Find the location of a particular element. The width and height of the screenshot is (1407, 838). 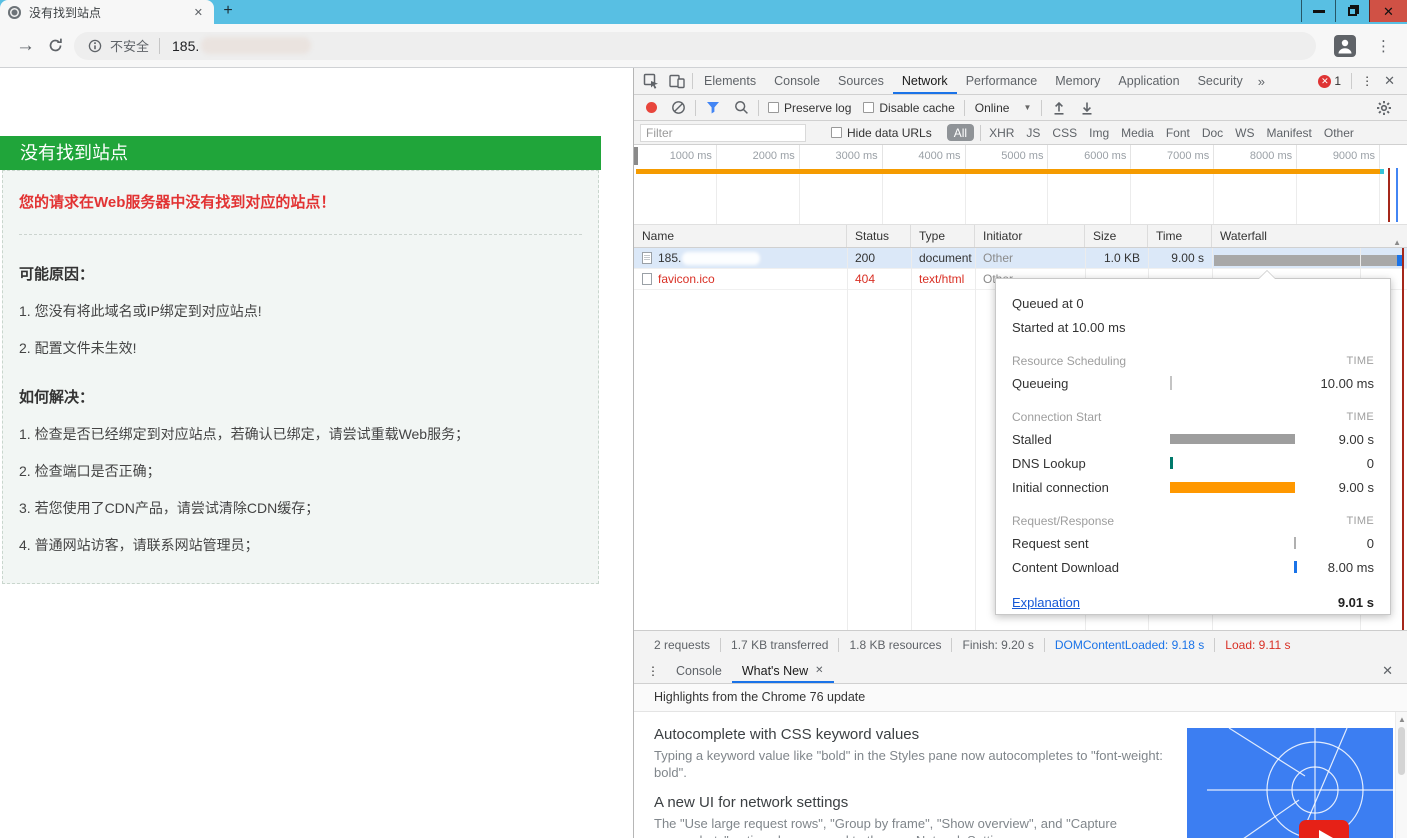

browser-tab: 没有找到站点 ✕ is located at coordinates (107, 12).